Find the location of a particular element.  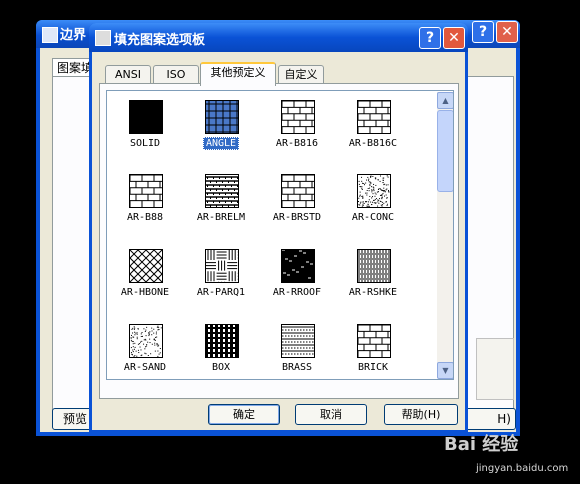

pattern-label: AR-RROOF is located at coordinates (297, 292).